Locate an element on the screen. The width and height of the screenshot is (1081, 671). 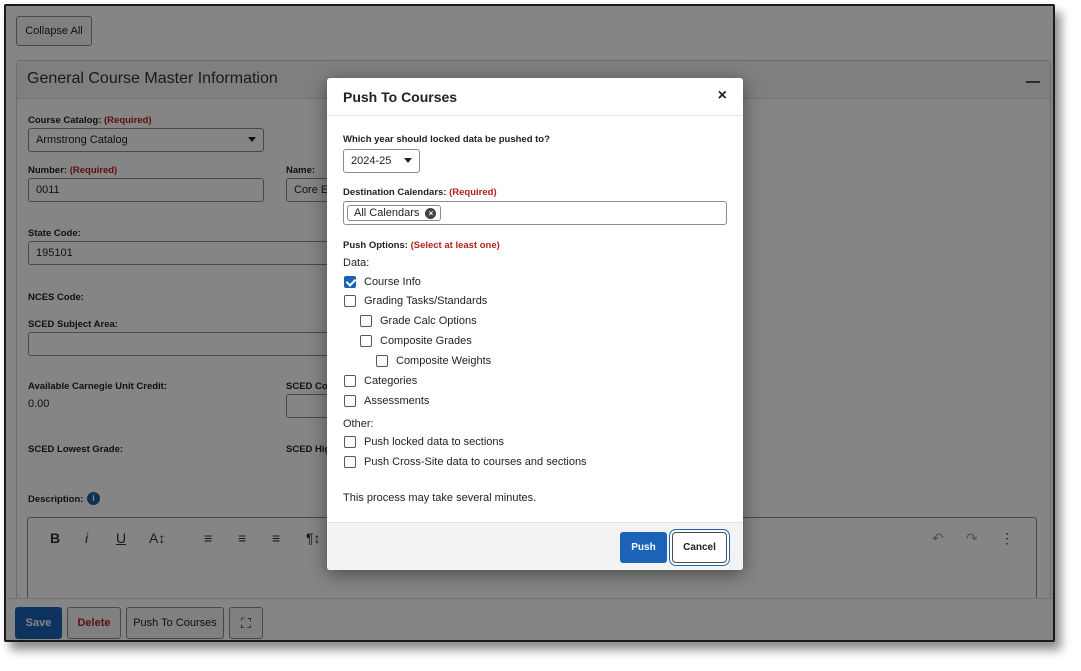
calendar-chip-label: All Calendars is located at coordinates (387, 213).